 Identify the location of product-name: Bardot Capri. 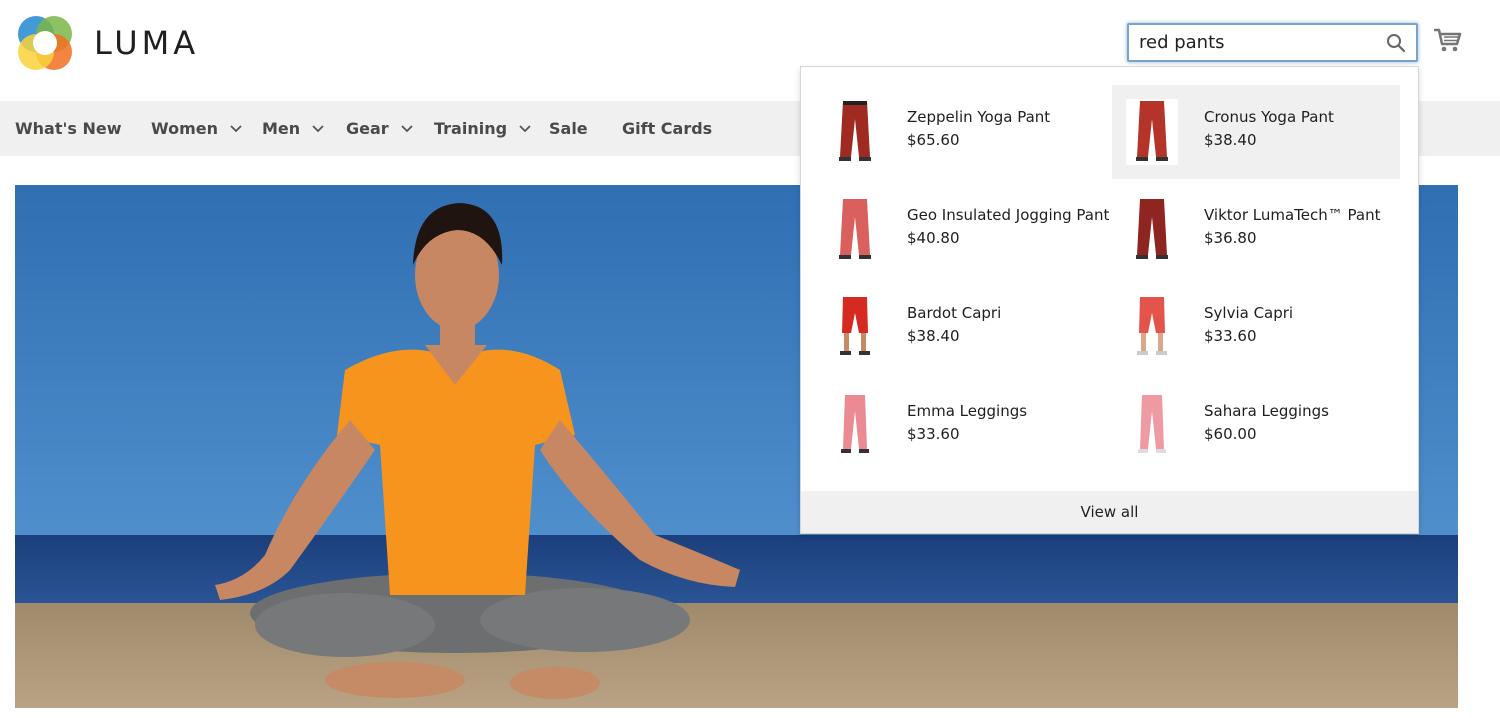
(954, 313).